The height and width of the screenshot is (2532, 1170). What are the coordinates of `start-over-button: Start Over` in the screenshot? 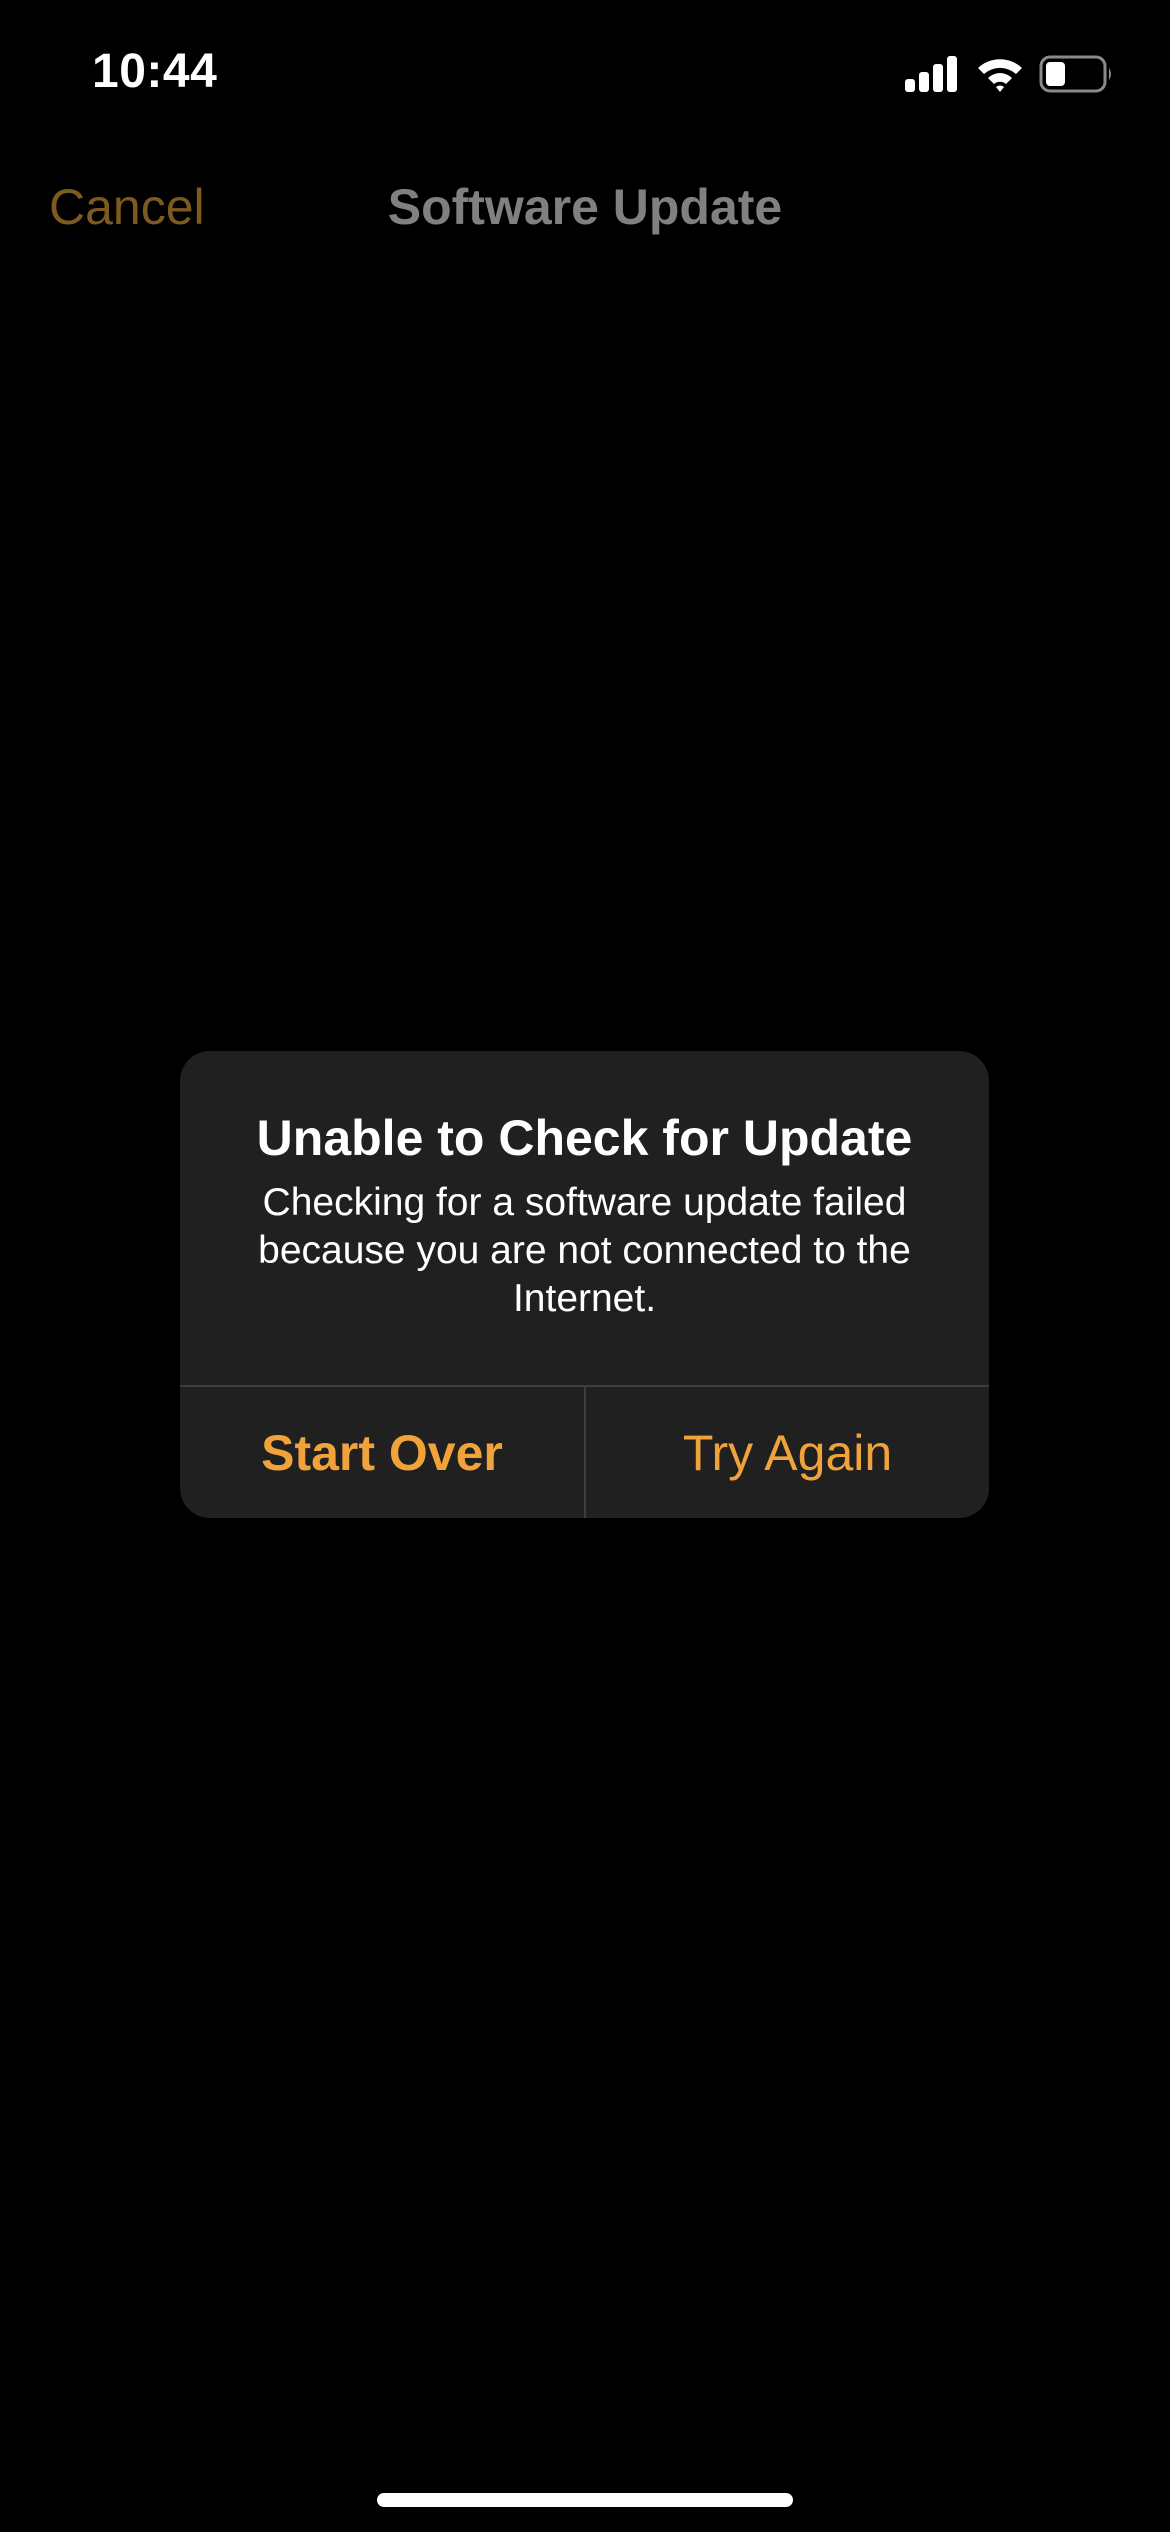 It's located at (382, 1452).